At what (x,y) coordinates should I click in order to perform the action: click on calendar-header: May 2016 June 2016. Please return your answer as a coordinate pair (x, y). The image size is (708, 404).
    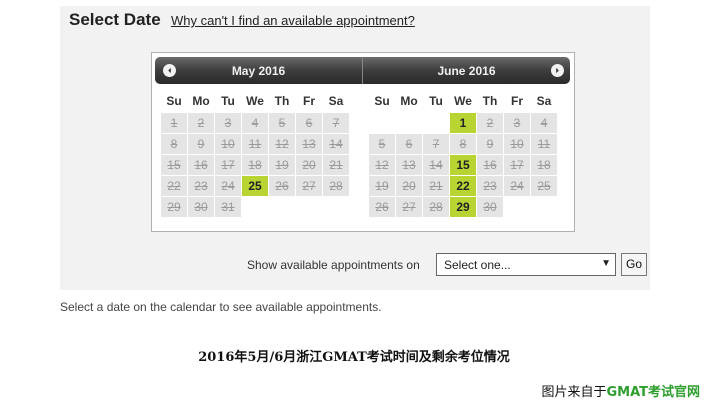
    Looking at the image, I should click on (362, 70).